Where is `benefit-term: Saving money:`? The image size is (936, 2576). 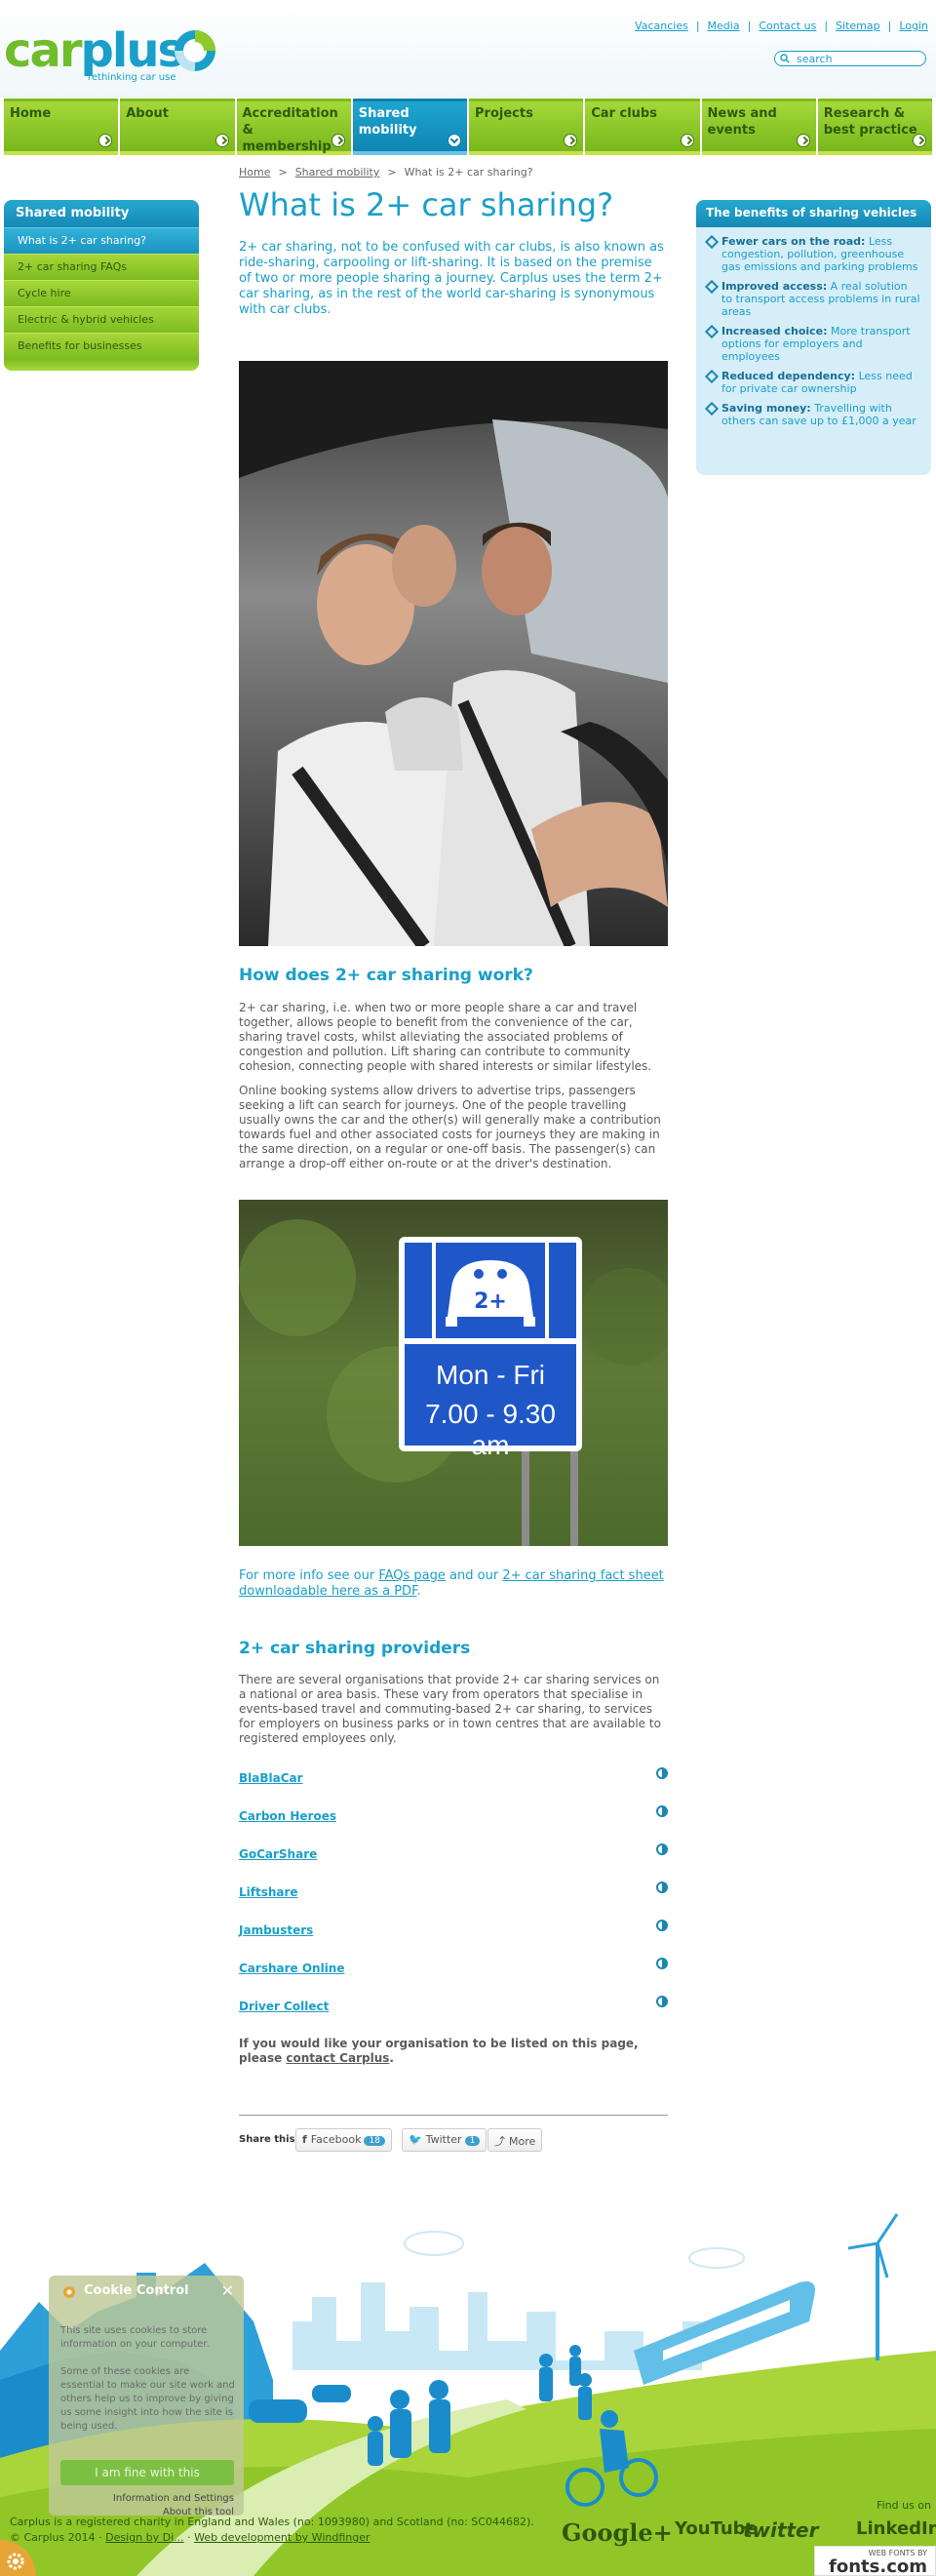 benefit-term: Saving money: is located at coordinates (766, 408).